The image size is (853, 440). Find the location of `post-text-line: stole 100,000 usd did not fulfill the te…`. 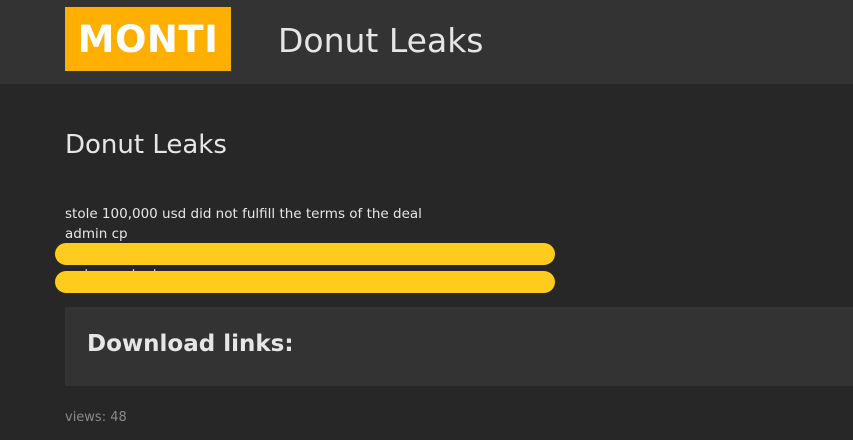

post-text-line: stole 100,000 usd did not fulfill the te… is located at coordinates (243, 214).